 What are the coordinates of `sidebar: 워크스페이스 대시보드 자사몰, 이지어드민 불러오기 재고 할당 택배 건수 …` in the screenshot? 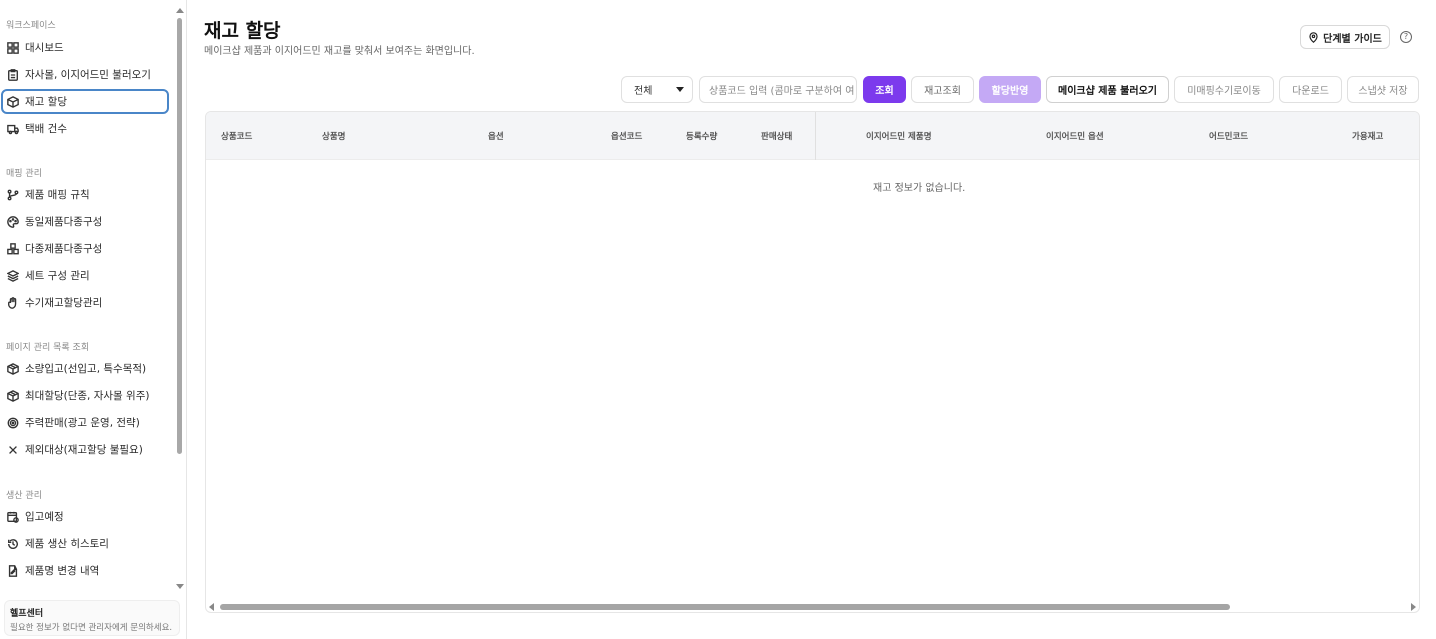 It's located at (93, 319).